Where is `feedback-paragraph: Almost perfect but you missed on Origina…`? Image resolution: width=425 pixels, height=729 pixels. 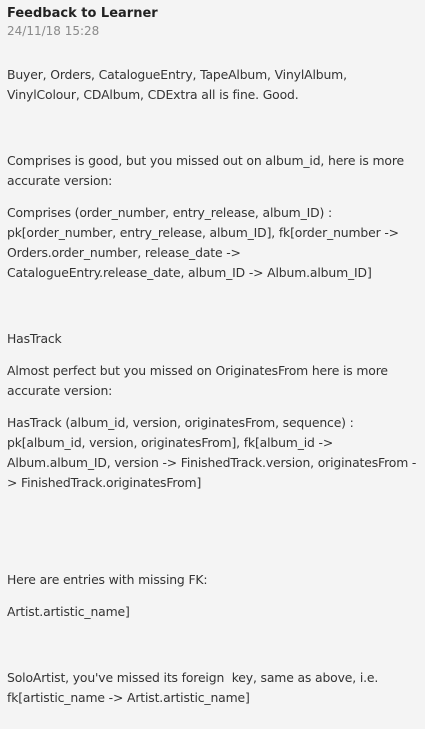
feedback-paragraph: Almost perfect but you missed on Origina… is located at coordinates (199, 380).